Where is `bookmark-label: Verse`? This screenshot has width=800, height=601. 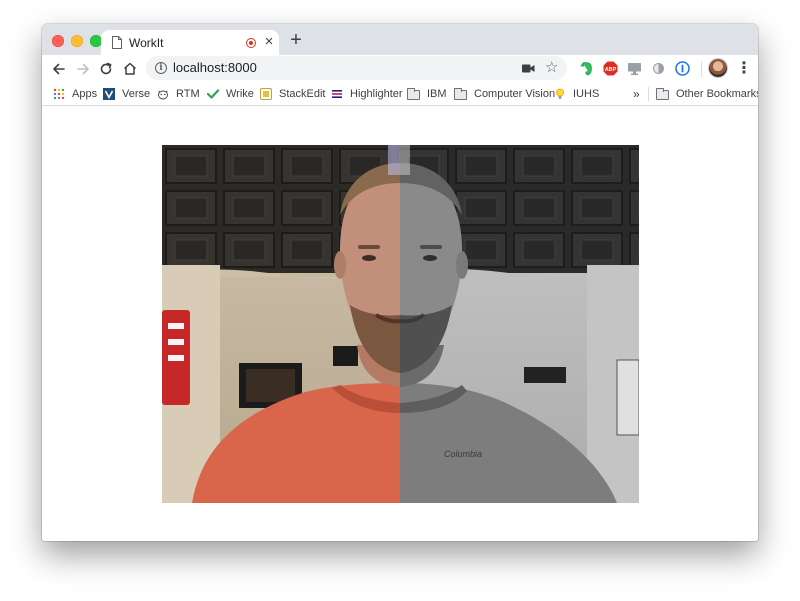 bookmark-label: Verse is located at coordinates (136, 94).